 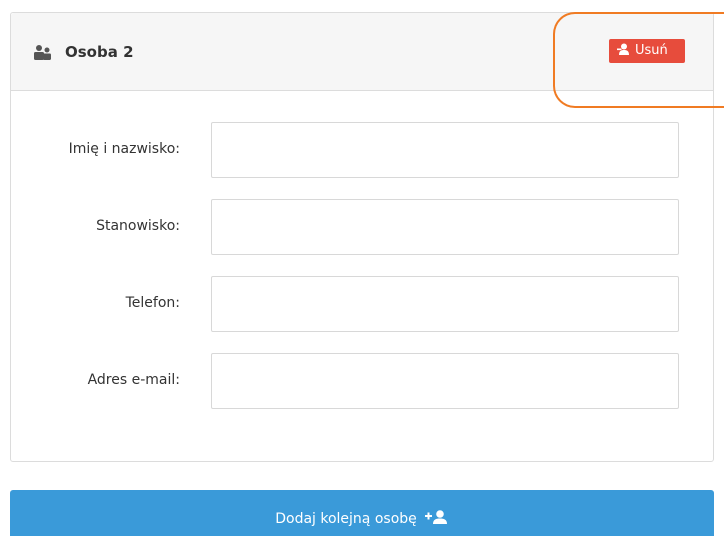 I want to click on form-row-phone: Telefon:, so click(x=362, y=304).